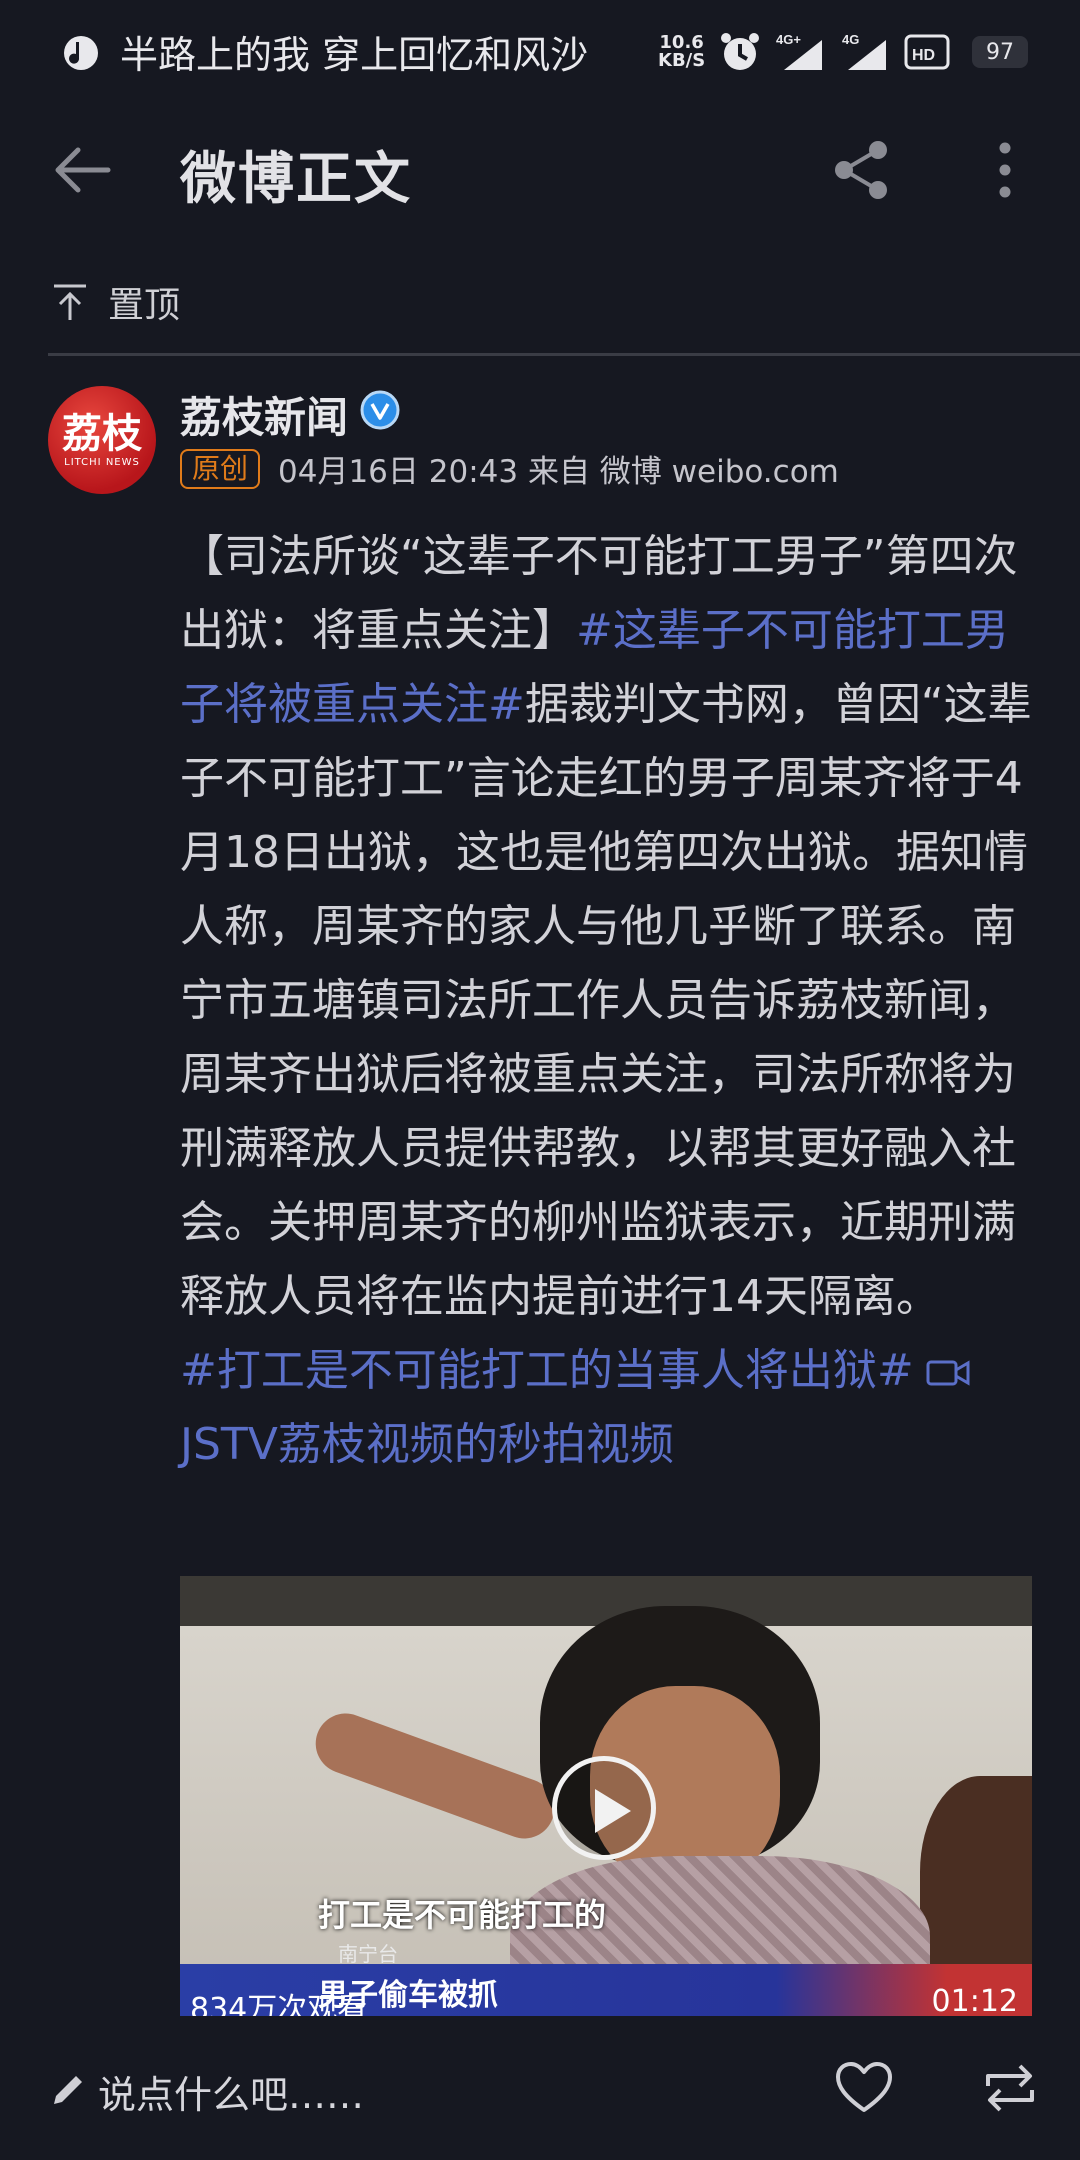 This screenshot has width=1080, height=2160. Describe the element at coordinates (604, 1808) in the screenshot. I see `play-button` at that location.